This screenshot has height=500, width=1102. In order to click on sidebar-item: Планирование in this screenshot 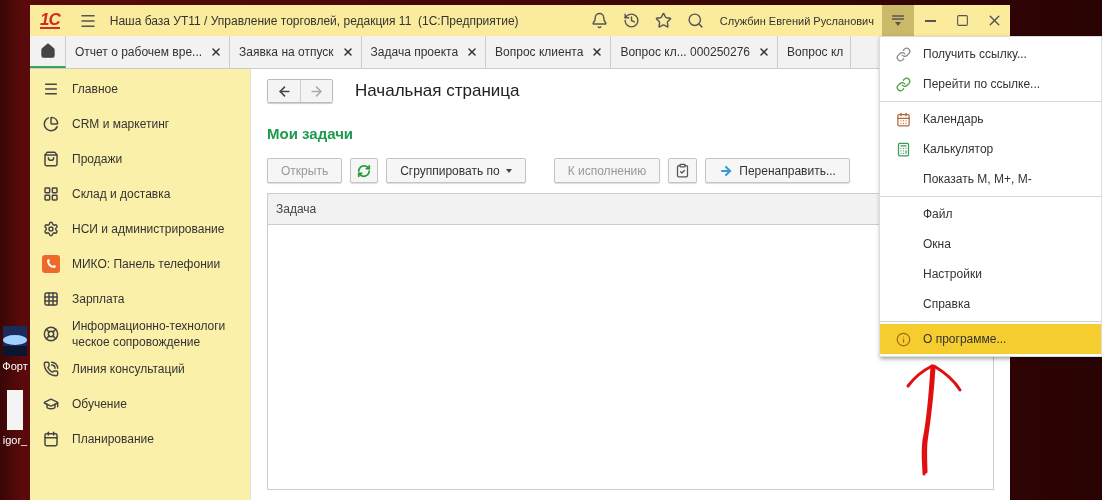, I will do `click(140, 438)`.